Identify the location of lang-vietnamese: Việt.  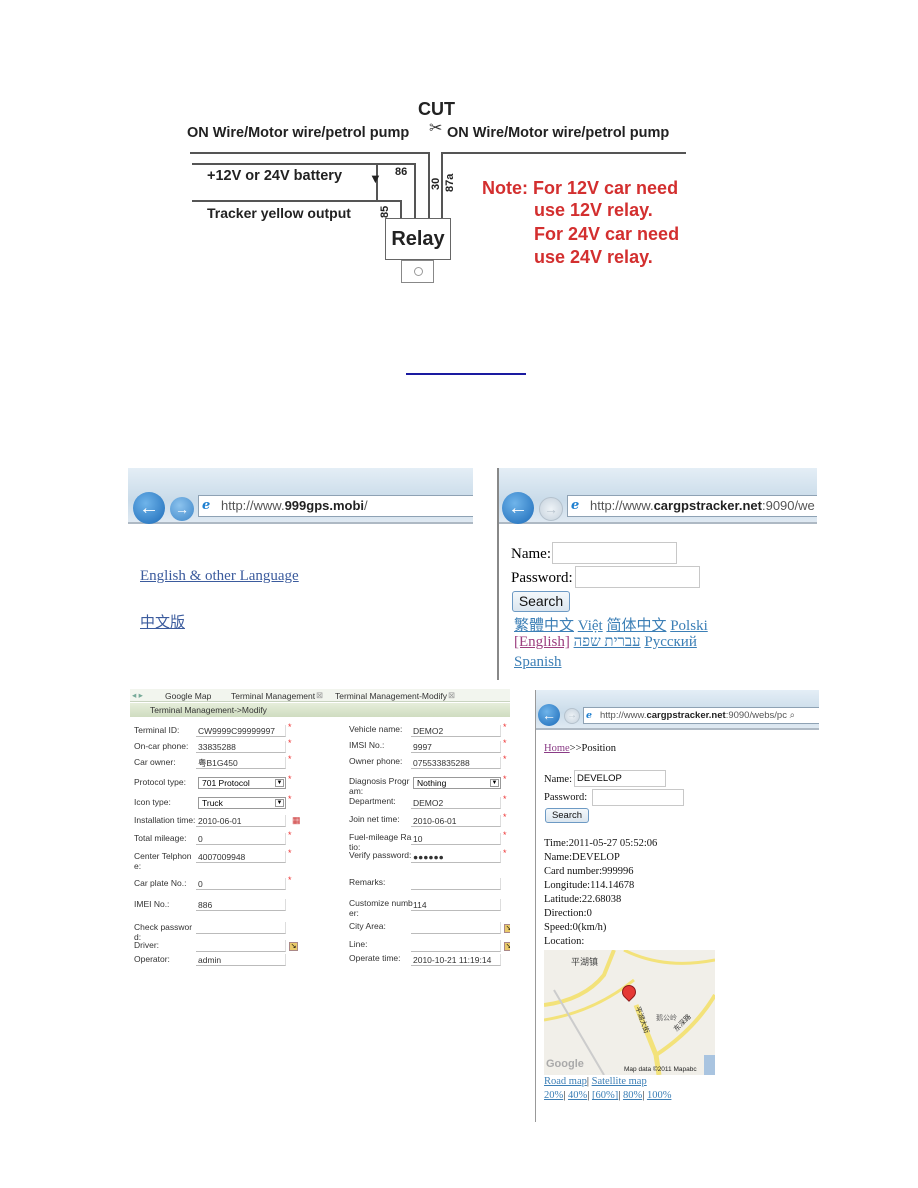
(590, 626).